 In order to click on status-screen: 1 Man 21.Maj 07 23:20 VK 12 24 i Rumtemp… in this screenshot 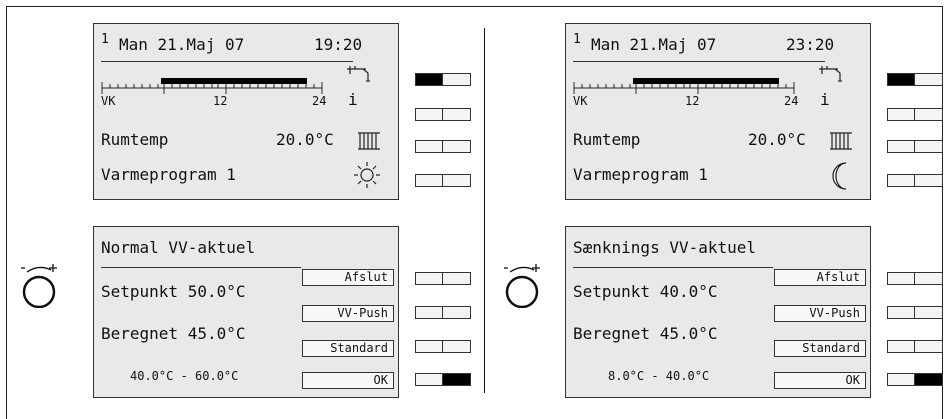, I will do `click(718, 111)`.